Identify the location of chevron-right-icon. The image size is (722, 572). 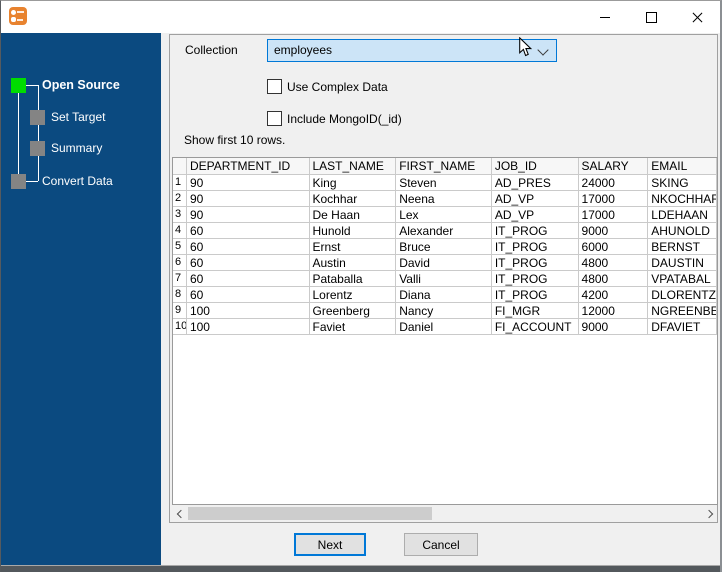
(708, 513).